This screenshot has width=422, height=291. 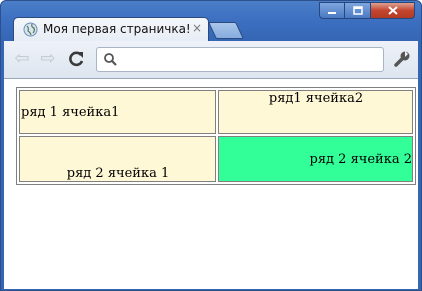 I want to click on browser-tab: Моя первая страничка! ×, so click(x=111, y=29).